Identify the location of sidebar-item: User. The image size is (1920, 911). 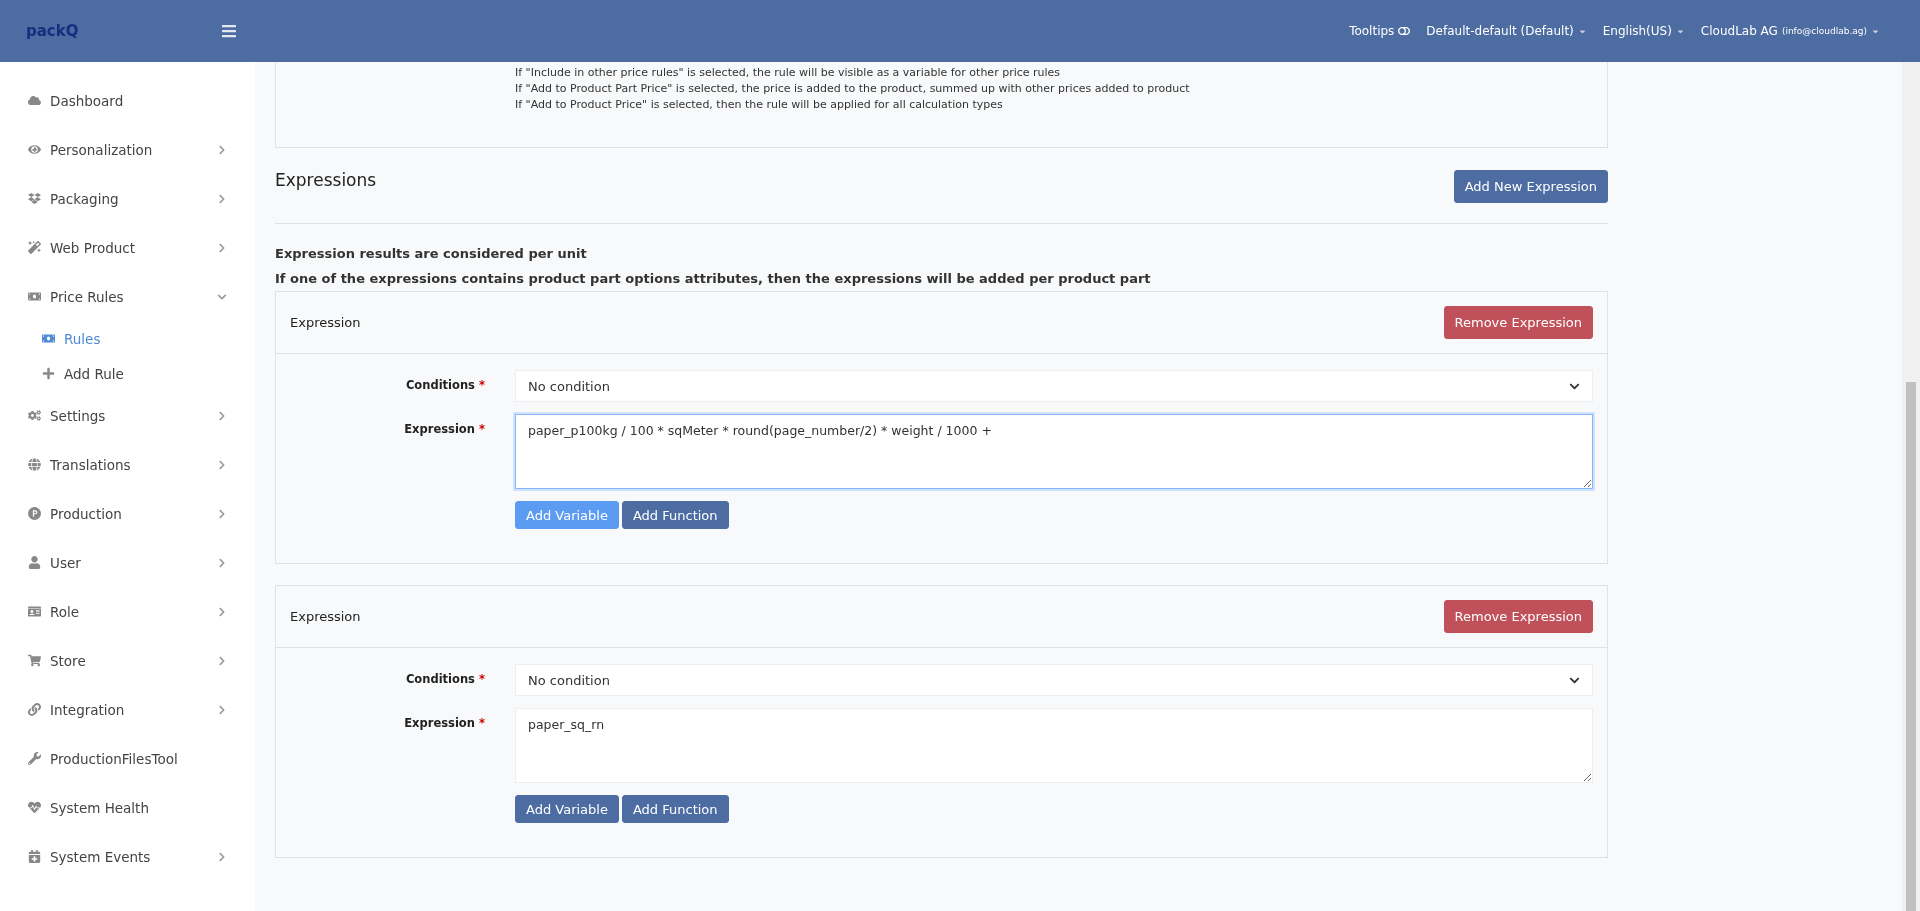
(127, 562).